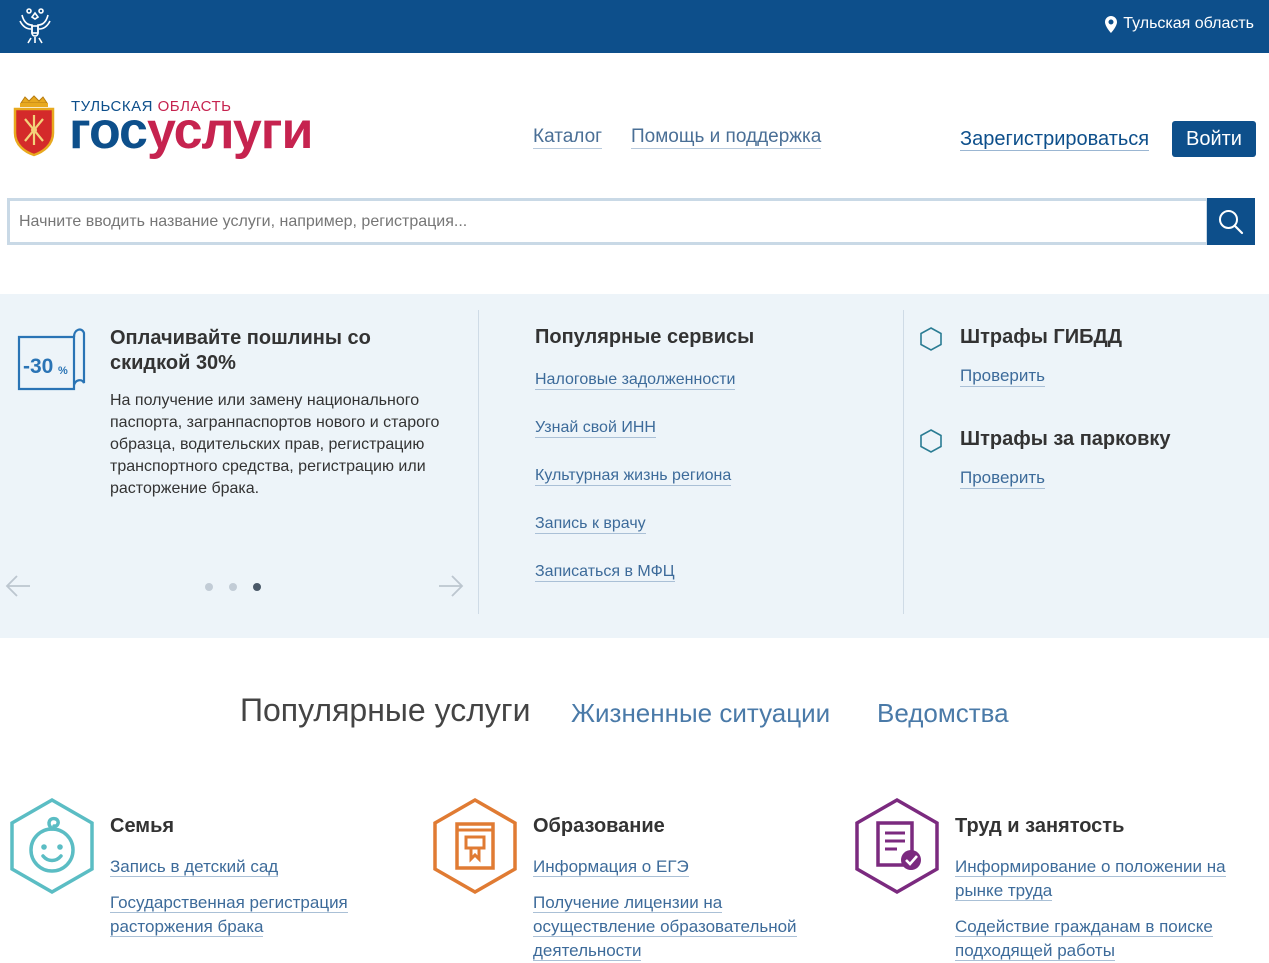  What do you see at coordinates (1041, 337) in the screenshot?
I see `fine-gibdd-title: Штрафы ГИБДД` at bounding box center [1041, 337].